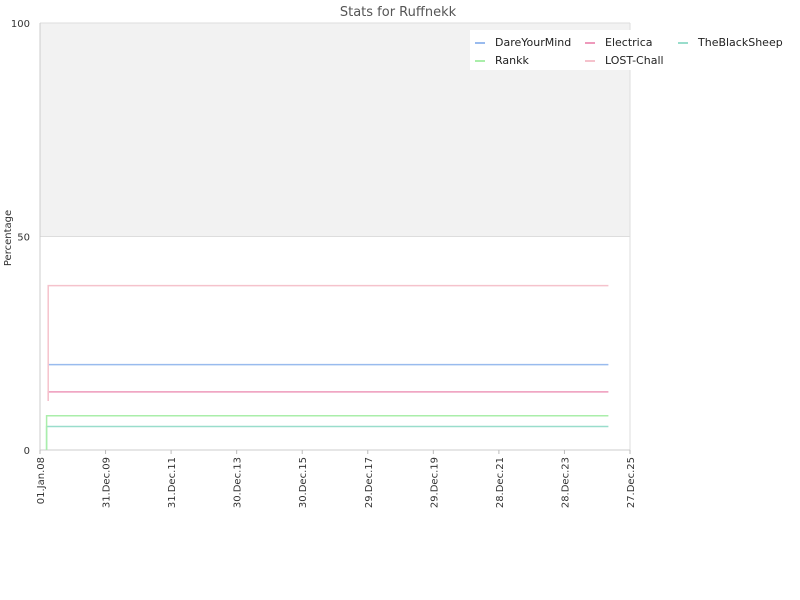 This screenshot has width=800, height=600. I want to click on x-tick-label: 29.Dec.17, so click(369, 482).